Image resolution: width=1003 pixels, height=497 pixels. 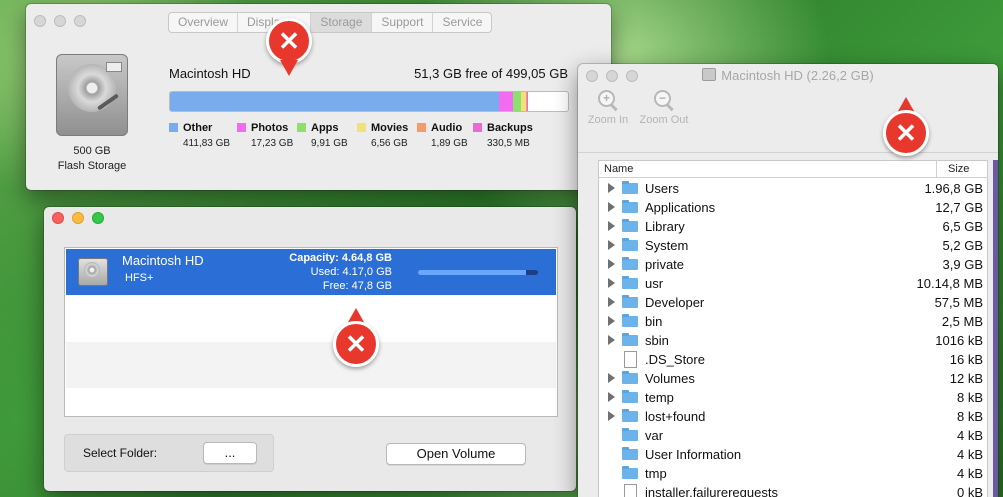 What do you see at coordinates (462, 22) in the screenshot?
I see `tab-service: Service` at bounding box center [462, 22].